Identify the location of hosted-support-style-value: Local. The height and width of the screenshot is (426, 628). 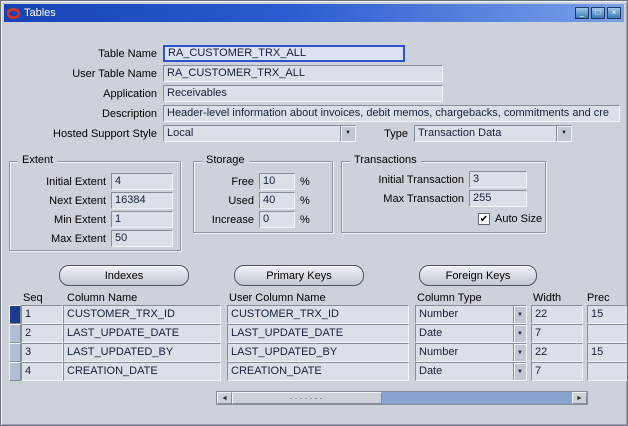
(180, 133).